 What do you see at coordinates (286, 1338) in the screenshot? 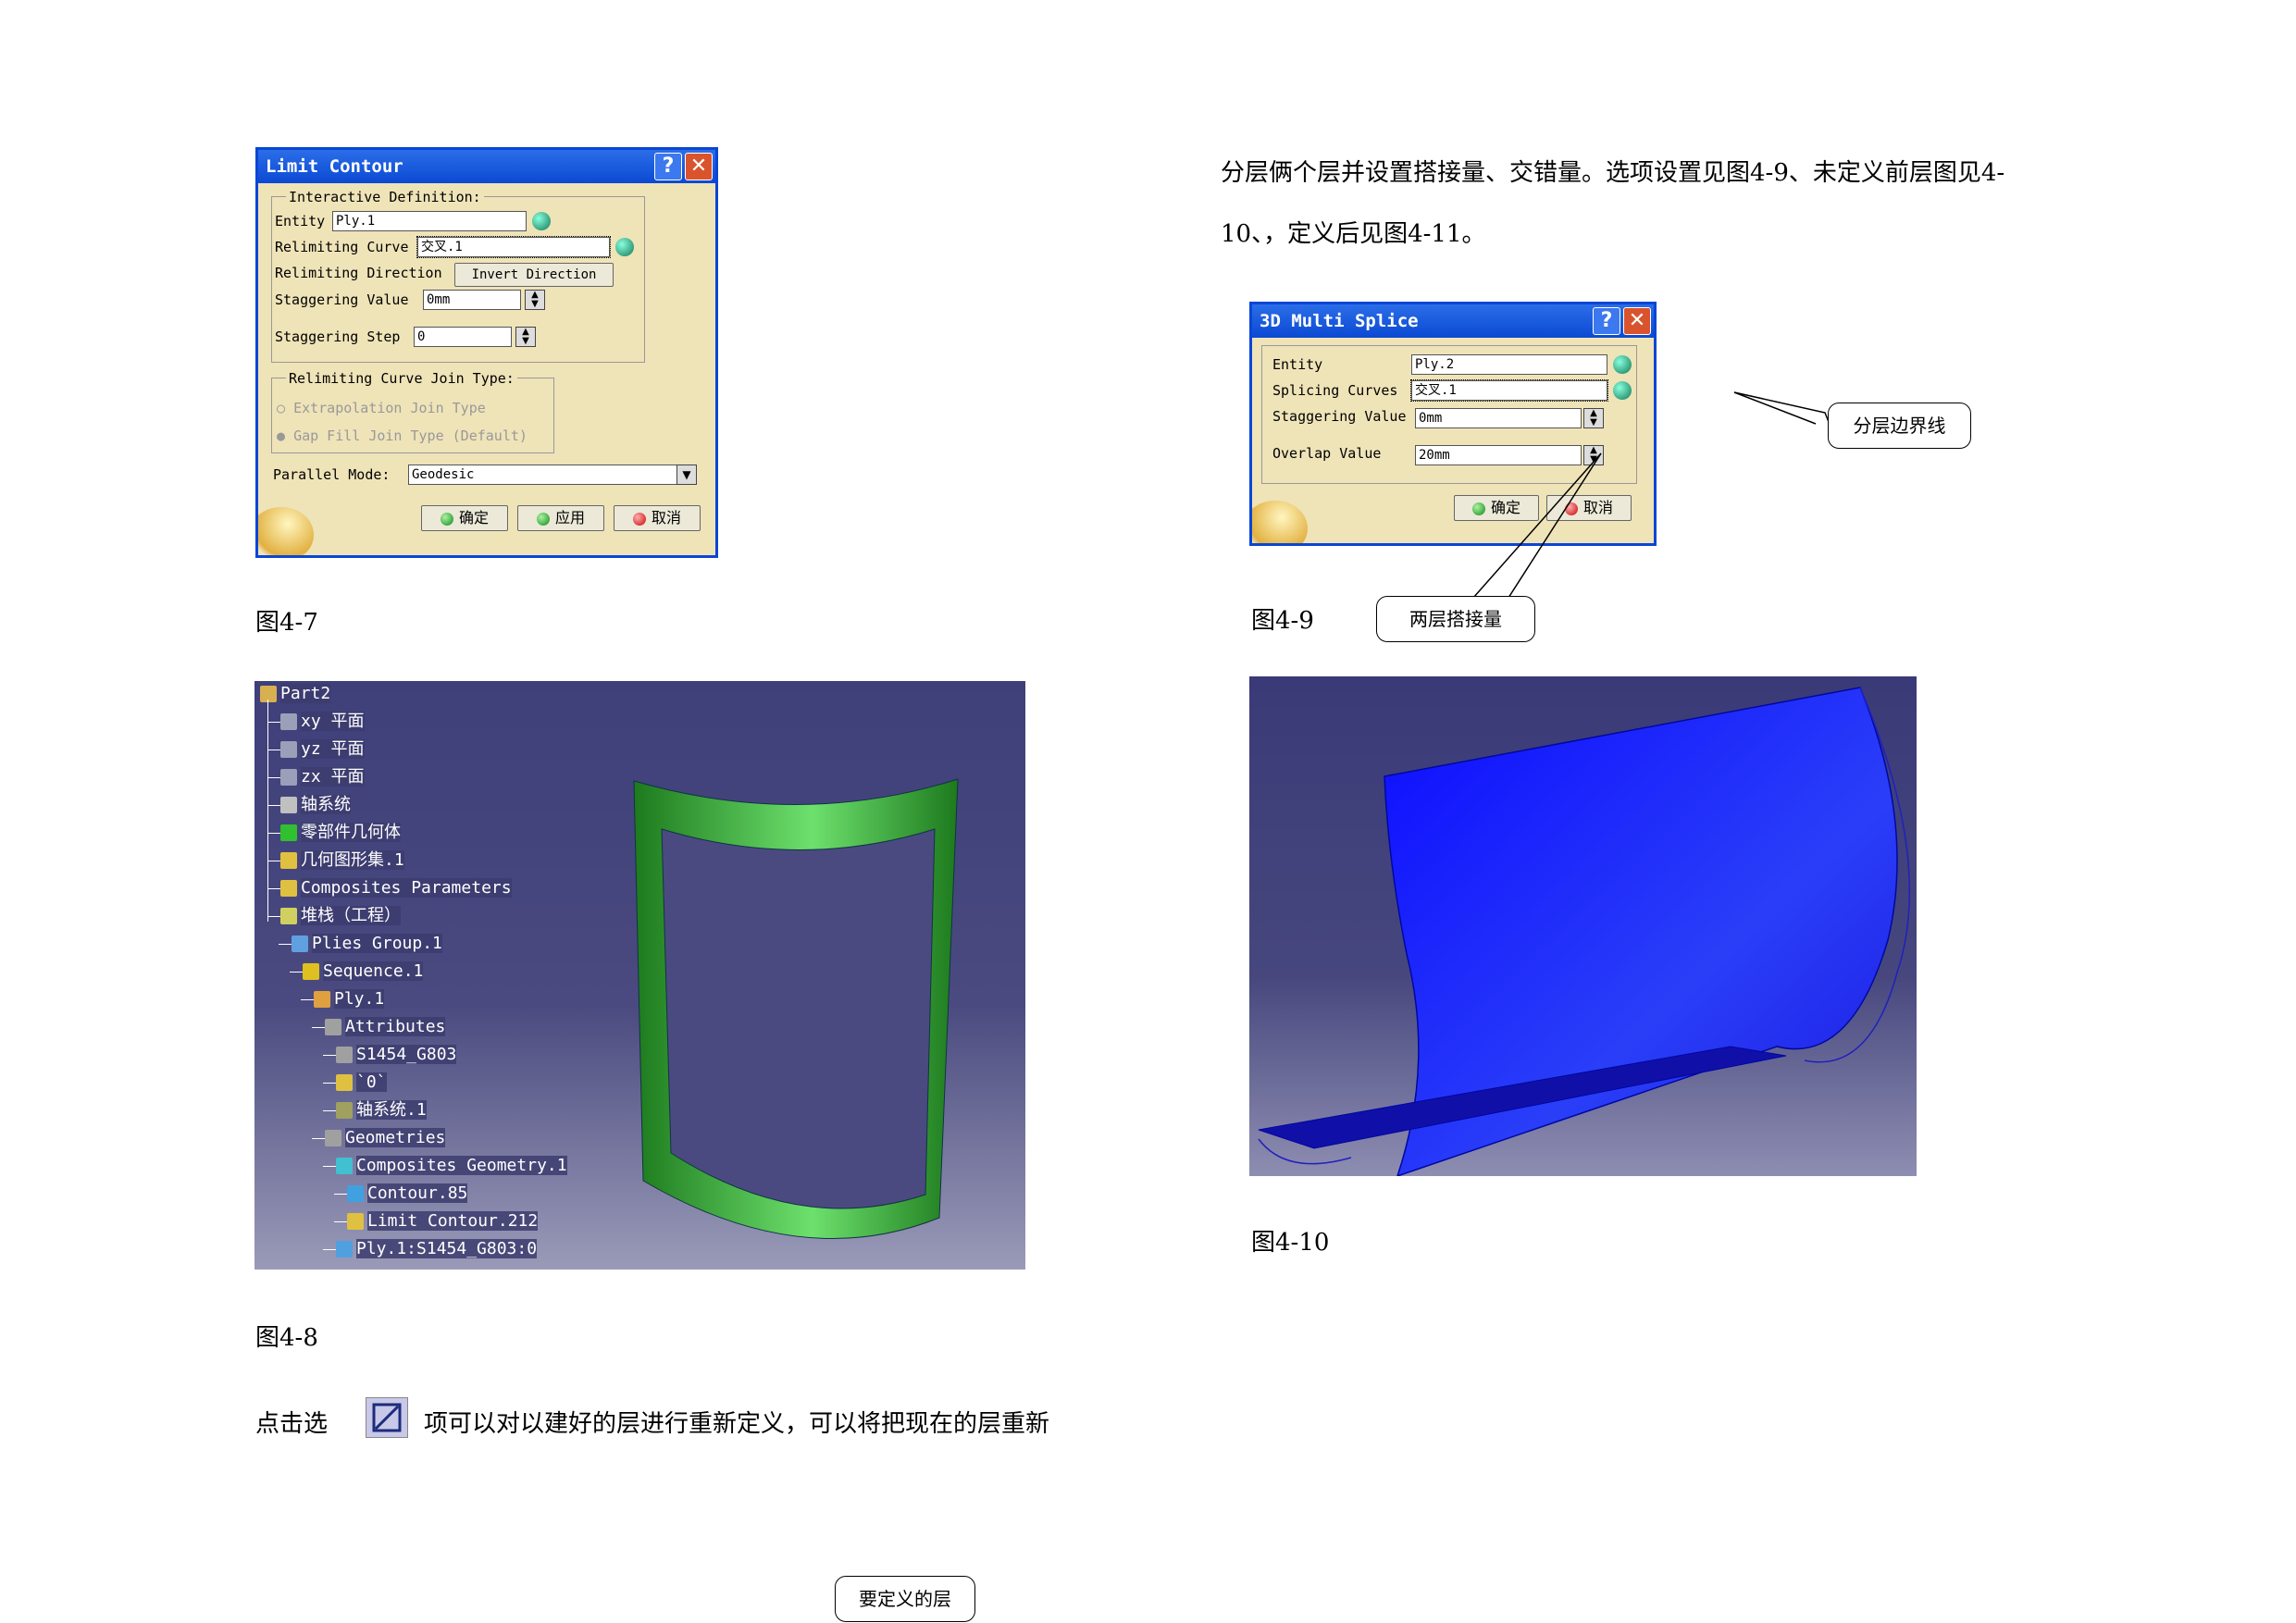
I see `figure-caption: 图4-8` at bounding box center [286, 1338].